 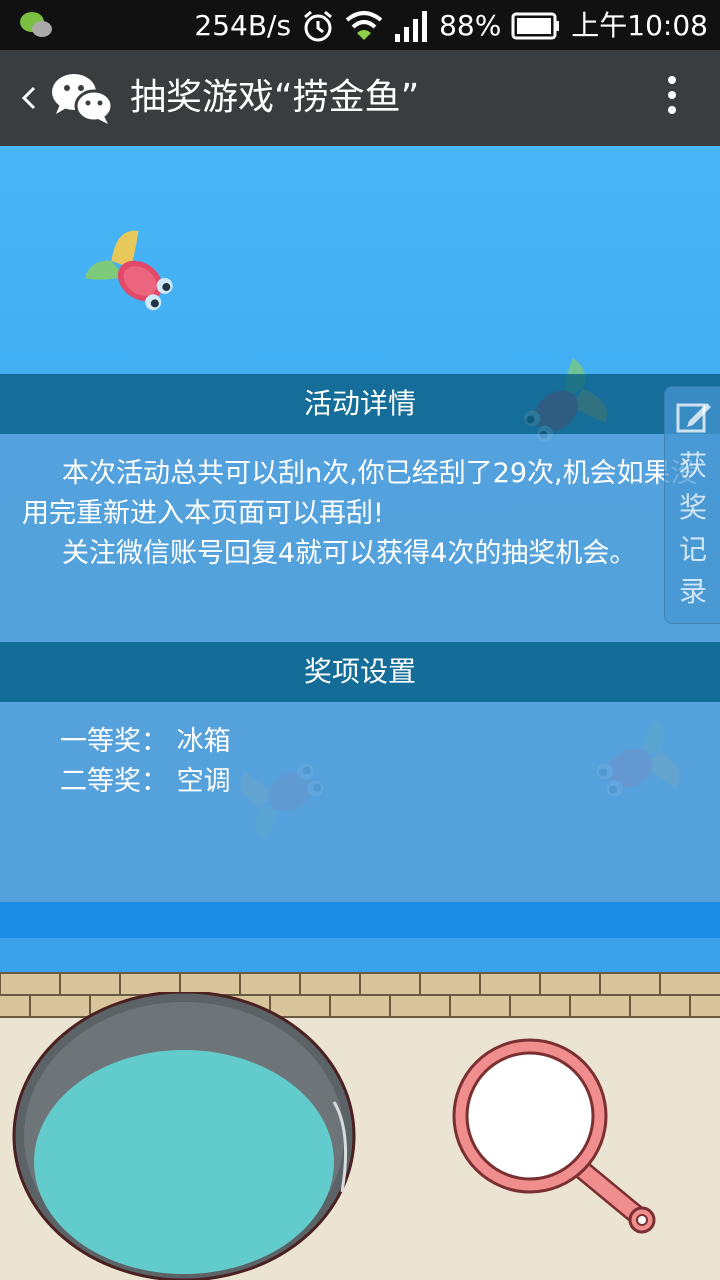 What do you see at coordinates (275, 97) in the screenshot?
I see `page-title: 抽奖游戏“捞金鱼”` at bounding box center [275, 97].